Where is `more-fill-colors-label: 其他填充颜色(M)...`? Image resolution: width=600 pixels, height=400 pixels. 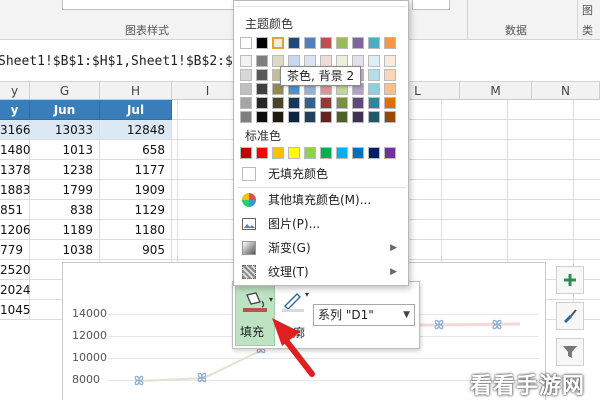
more-fill-colors-label: 其他填充颜色(M)... is located at coordinates (320, 200).